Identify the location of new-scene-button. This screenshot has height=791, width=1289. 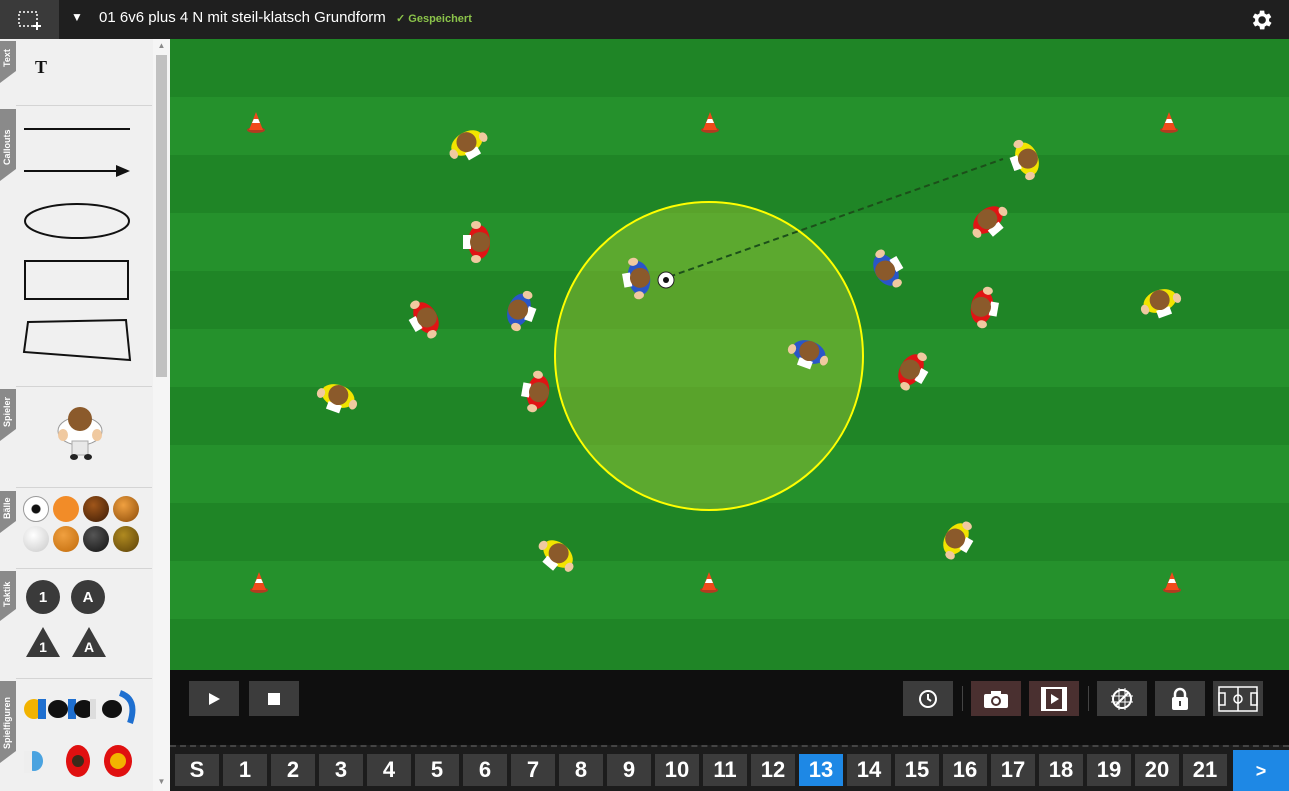
(29, 19).